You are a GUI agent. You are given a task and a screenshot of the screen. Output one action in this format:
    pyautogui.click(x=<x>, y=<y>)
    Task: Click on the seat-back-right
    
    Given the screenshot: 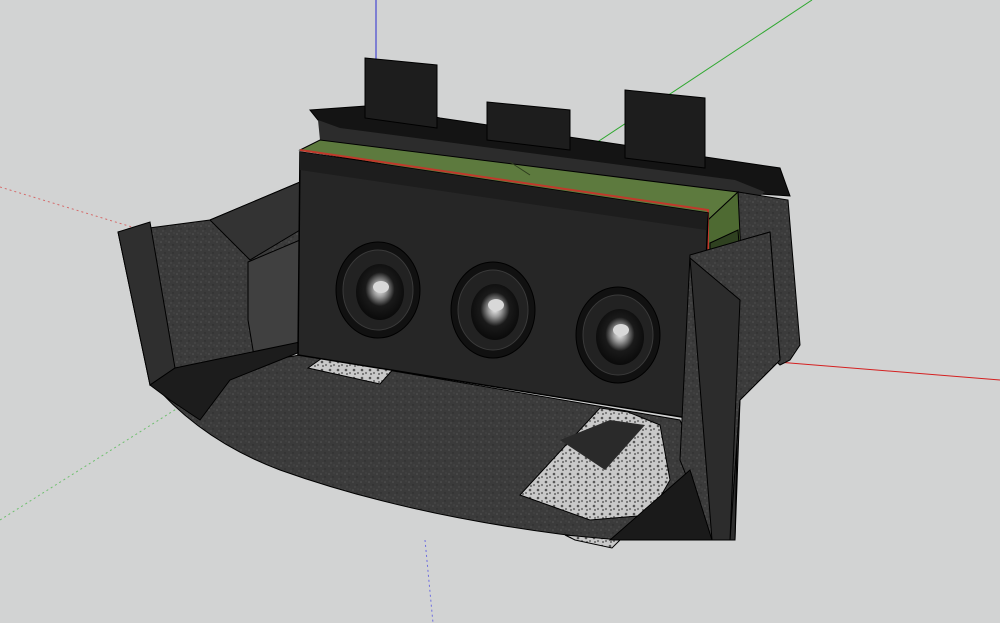 What is the action you would take?
    pyautogui.click(x=665, y=129)
    